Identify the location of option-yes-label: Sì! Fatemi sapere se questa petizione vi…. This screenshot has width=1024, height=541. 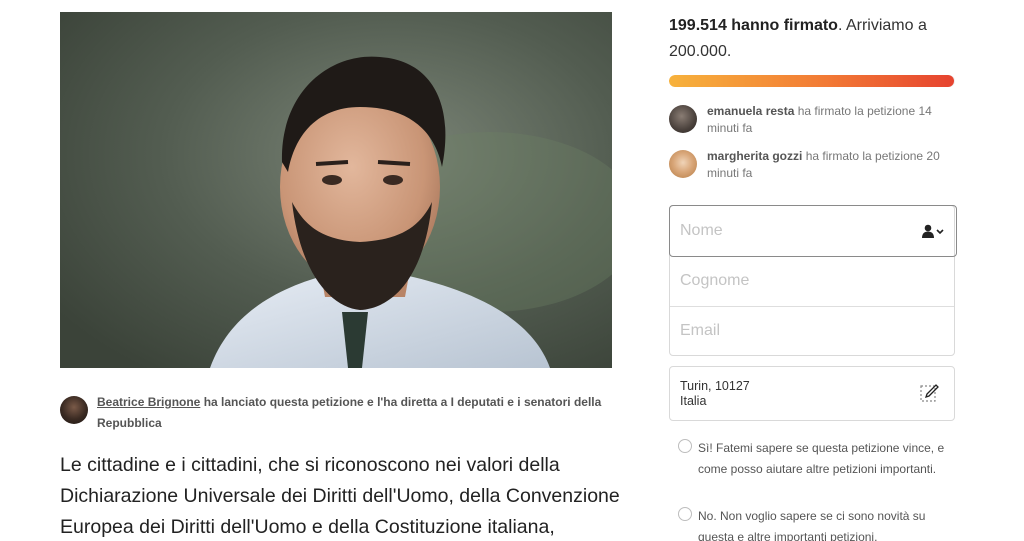
(821, 458).